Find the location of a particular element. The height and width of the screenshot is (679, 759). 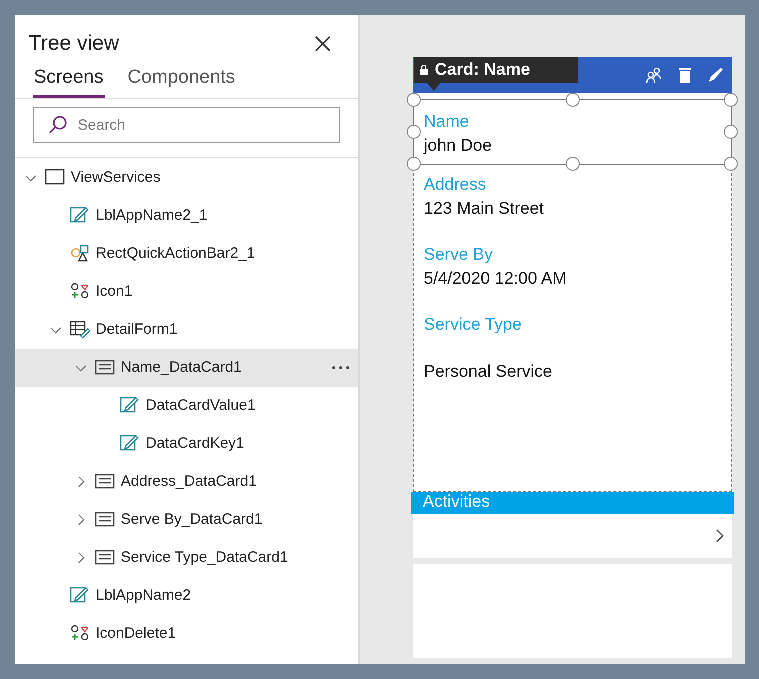

lock-icon is located at coordinates (424, 70).